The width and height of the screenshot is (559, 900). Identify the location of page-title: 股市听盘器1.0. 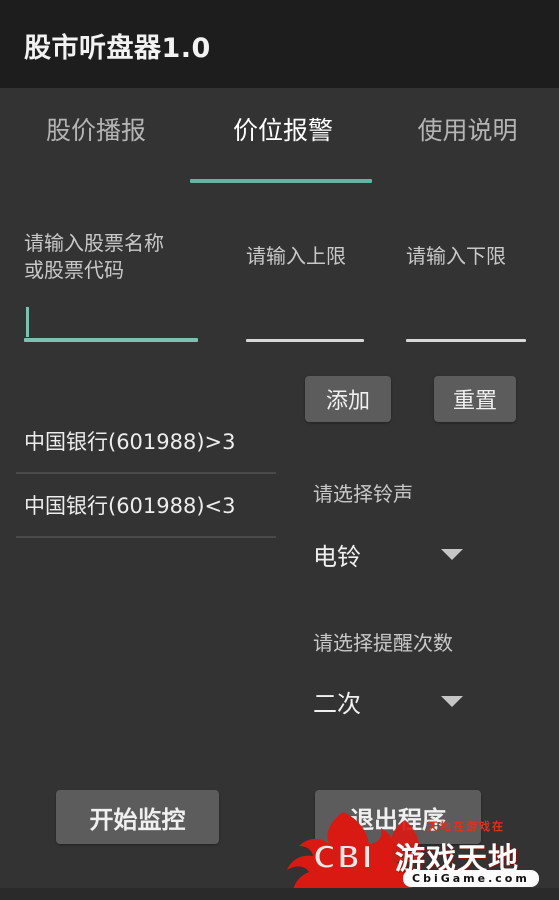
(117, 48).